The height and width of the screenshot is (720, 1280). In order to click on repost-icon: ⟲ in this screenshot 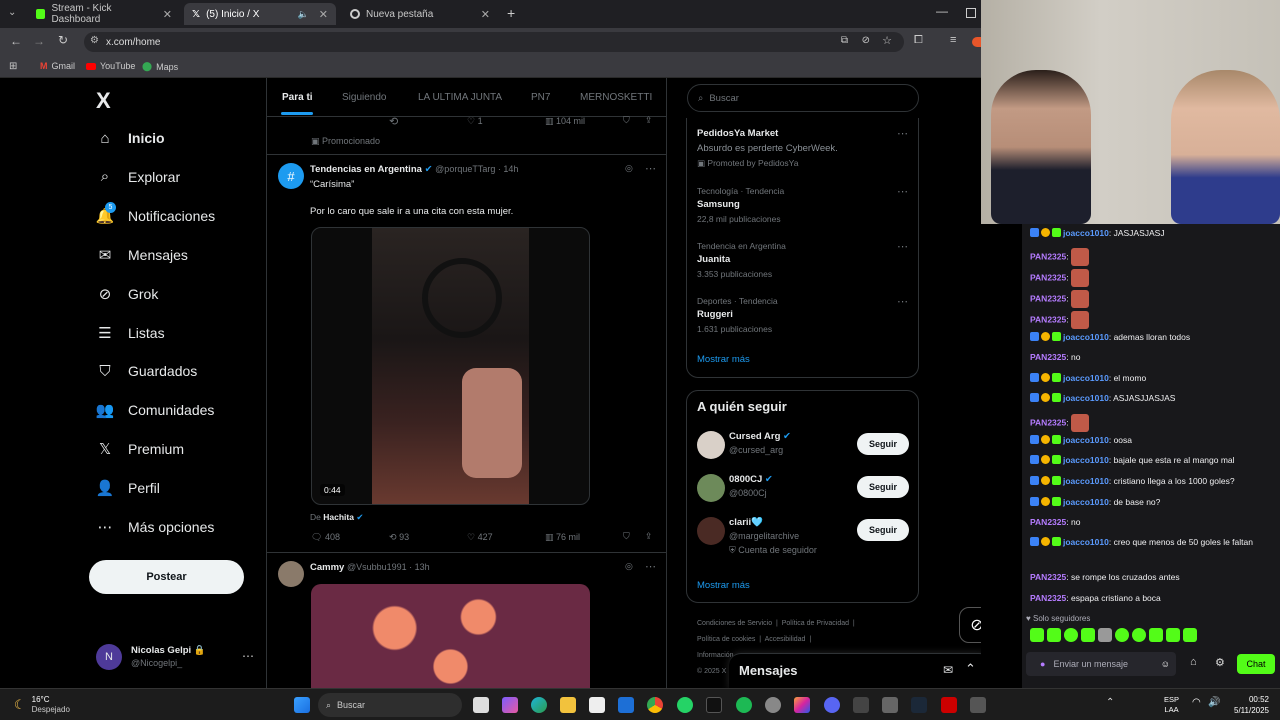, I will do `click(393, 121)`.